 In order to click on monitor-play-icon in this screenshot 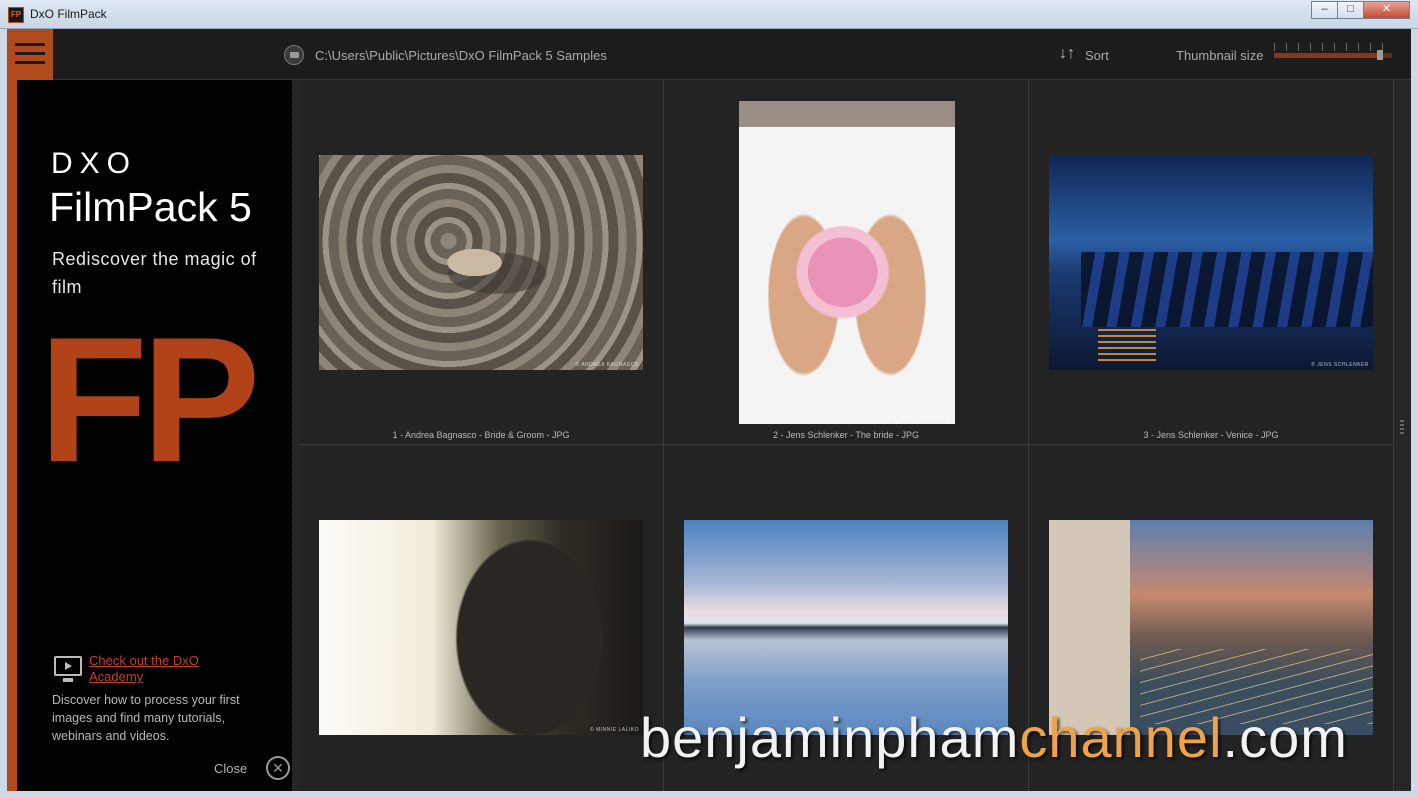, I will do `click(68, 669)`.